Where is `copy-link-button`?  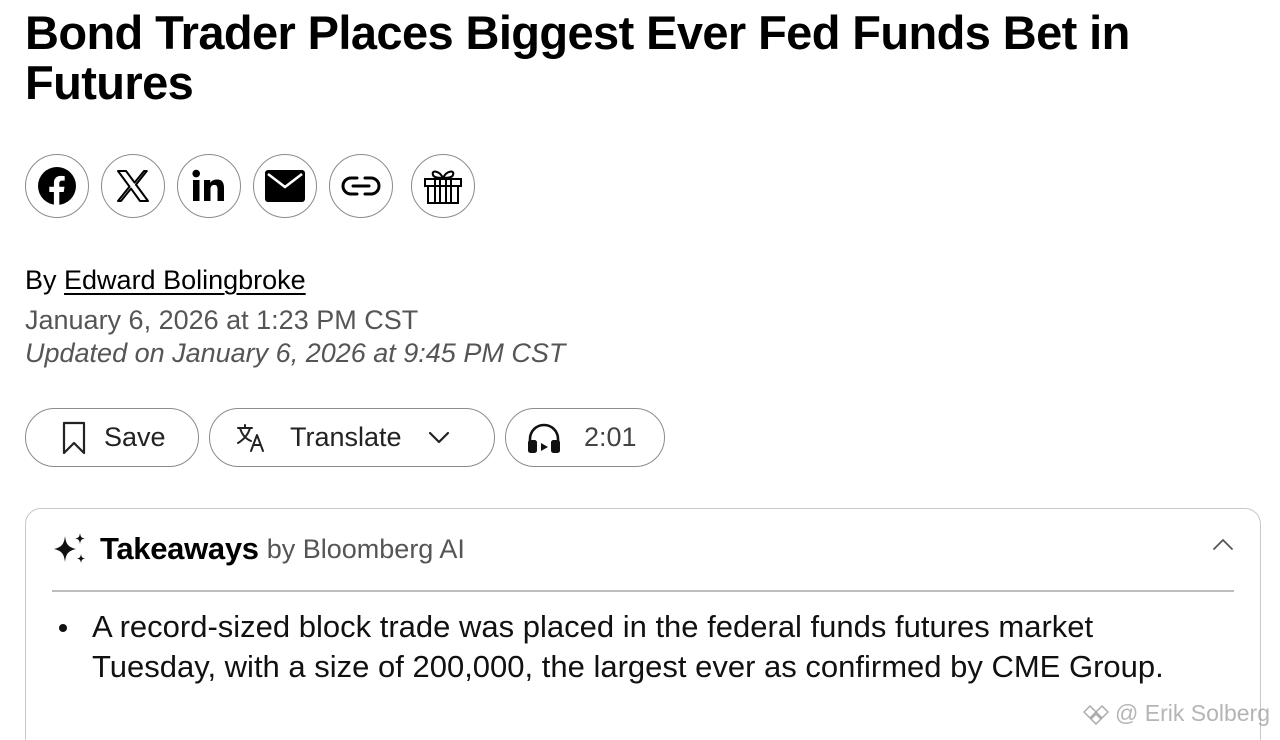
copy-link-button is located at coordinates (361, 186).